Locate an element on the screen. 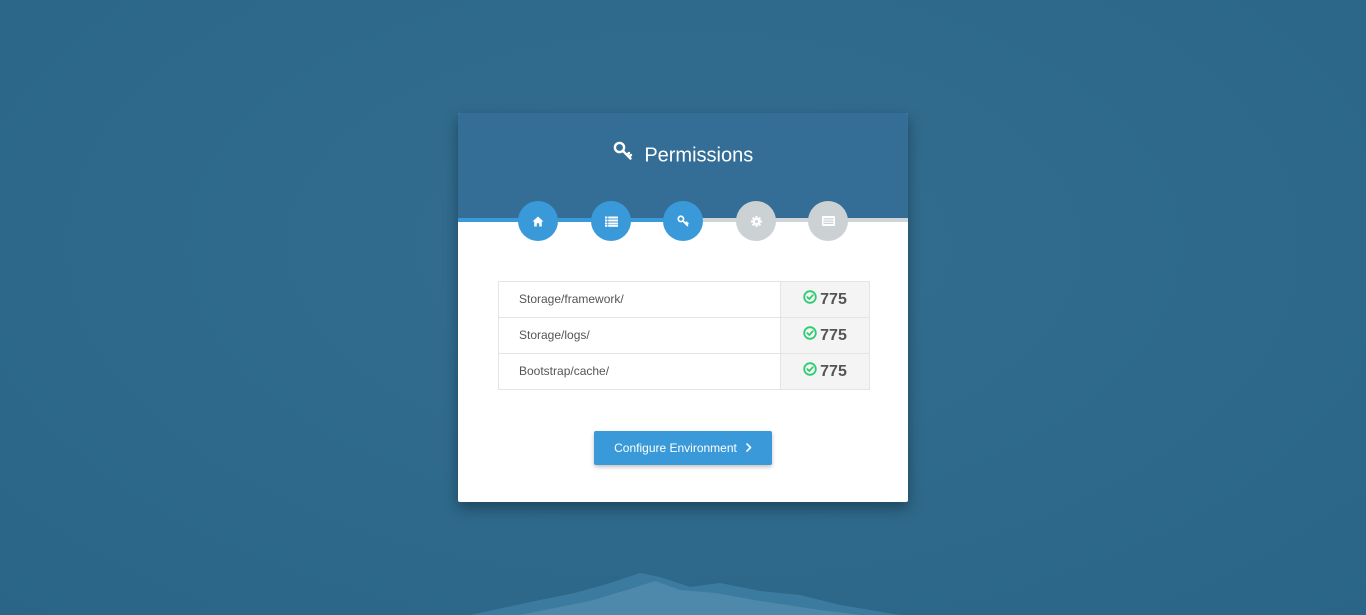 Image resolution: width=1366 pixels, height=615 pixels. step-final is located at coordinates (828, 221).